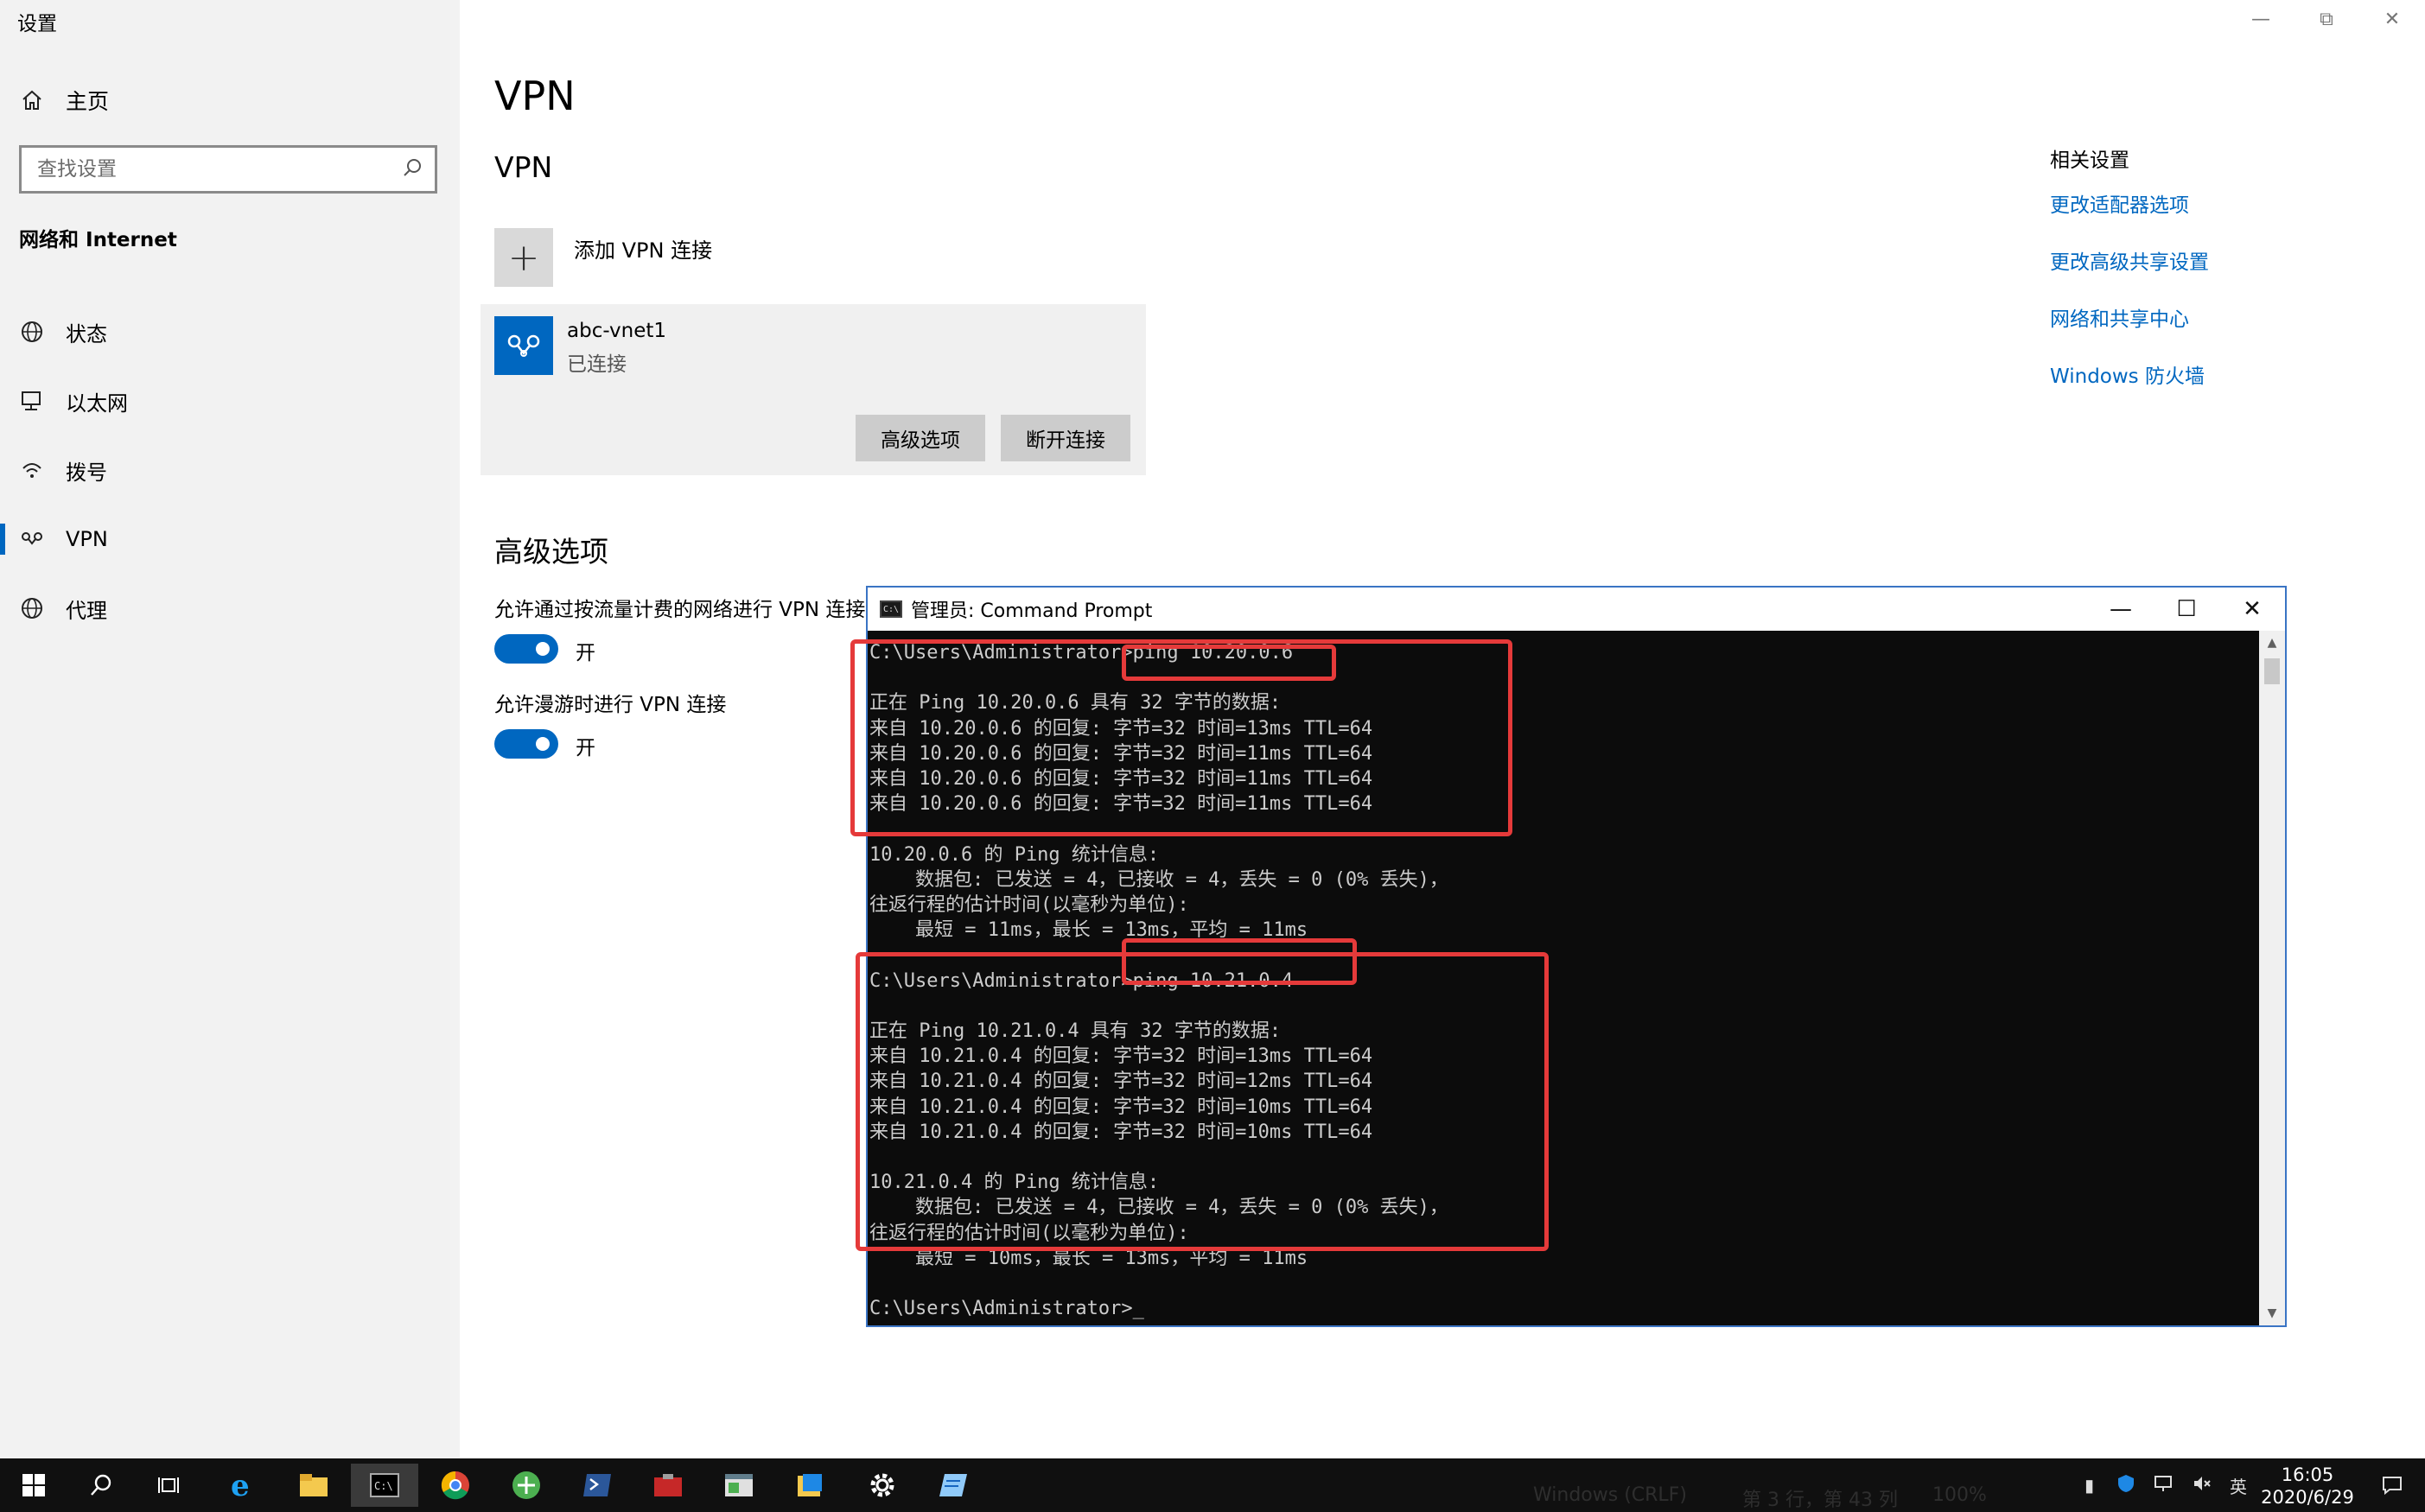 This screenshot has width=2425, height=1512. I want to click on section-title: 网络和 Internet, so click(98, 240).